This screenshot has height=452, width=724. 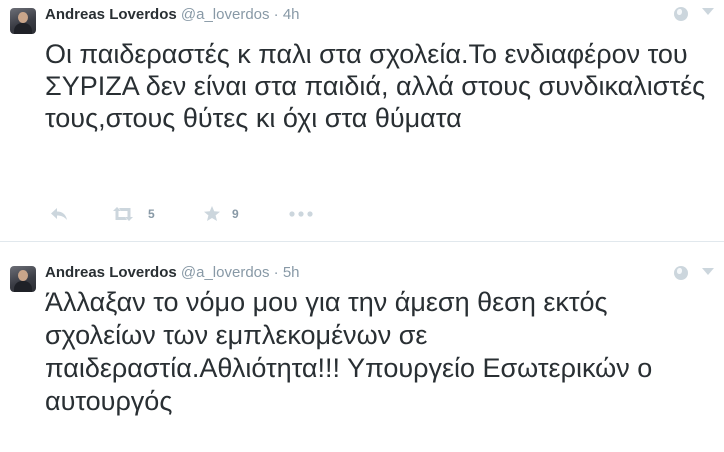 I want to click on star-icon, so click(x=212, y=214).